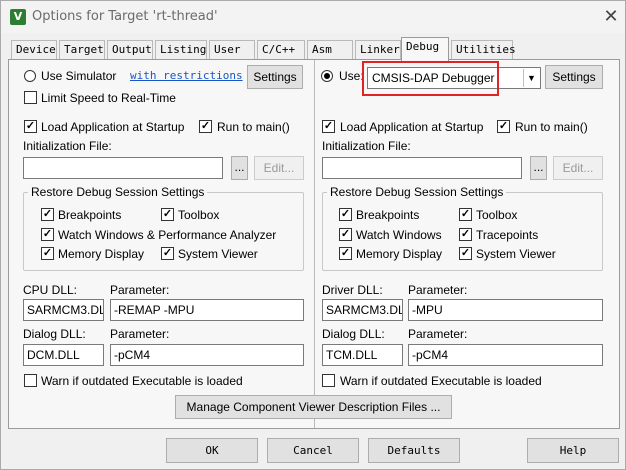  Describe the element at coordinates (378, 50) in the screenshot. I see `tab-linker: Linker` at that location.